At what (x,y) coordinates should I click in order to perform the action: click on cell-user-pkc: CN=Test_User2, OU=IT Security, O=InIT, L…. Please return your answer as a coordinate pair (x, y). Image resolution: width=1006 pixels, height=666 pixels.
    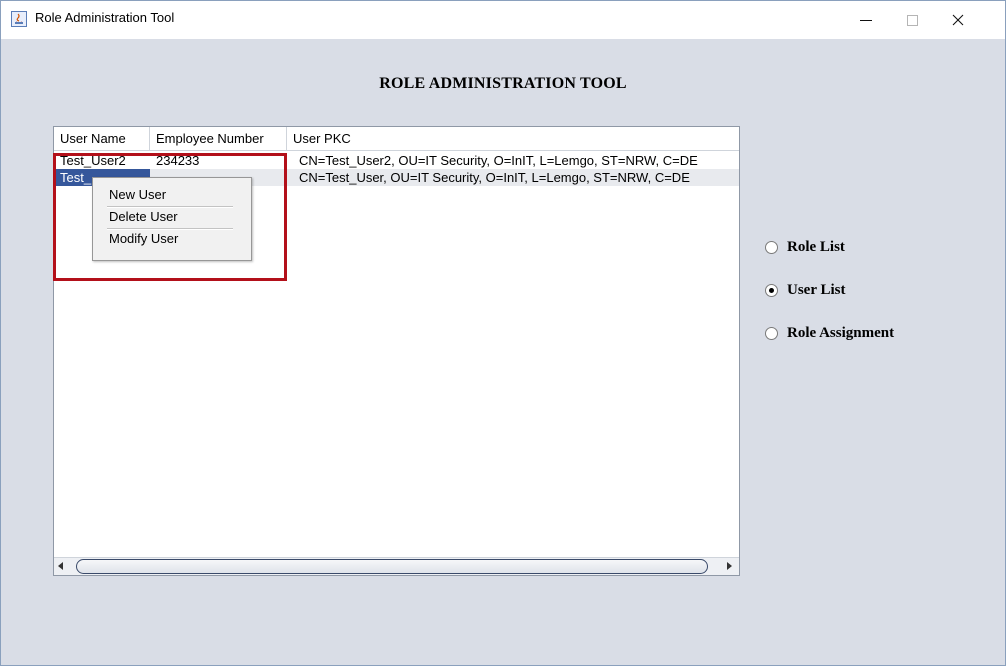
    Looking at the image, I should click on (513, 160).